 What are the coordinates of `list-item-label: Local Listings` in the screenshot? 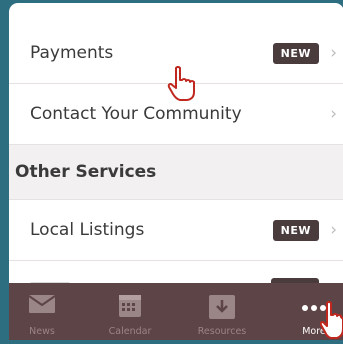 It's located at (87, 230).